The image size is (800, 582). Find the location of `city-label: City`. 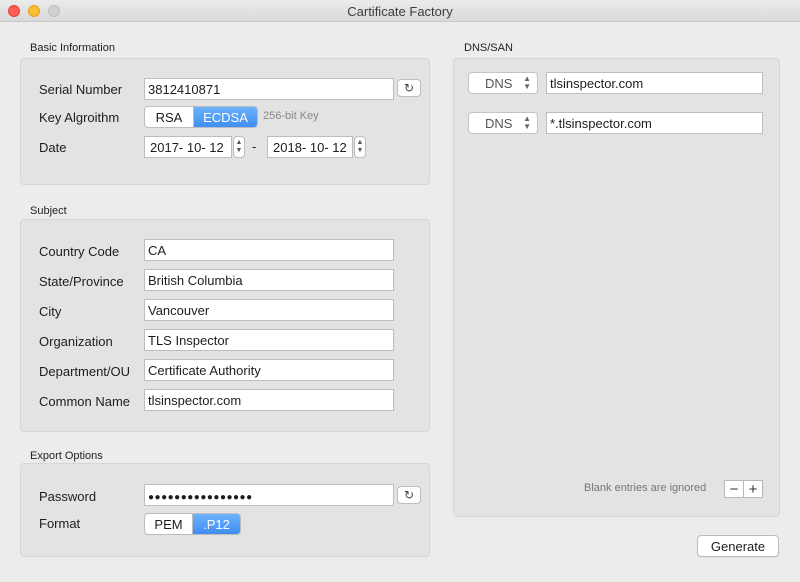

city-label: City is located at coordinates (50, 311).